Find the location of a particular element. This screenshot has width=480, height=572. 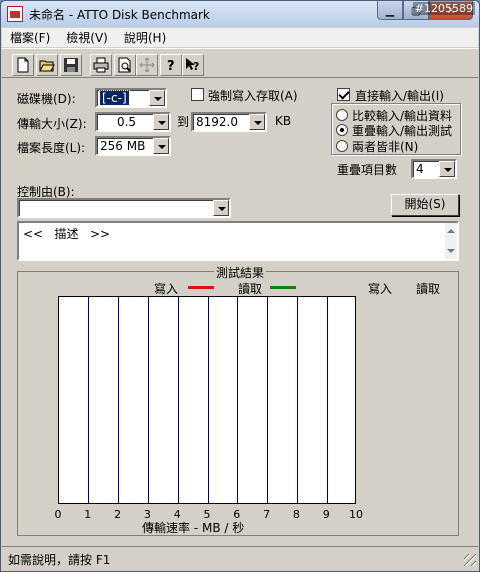

scroll-down-icon is located at coordinates (451, 251).